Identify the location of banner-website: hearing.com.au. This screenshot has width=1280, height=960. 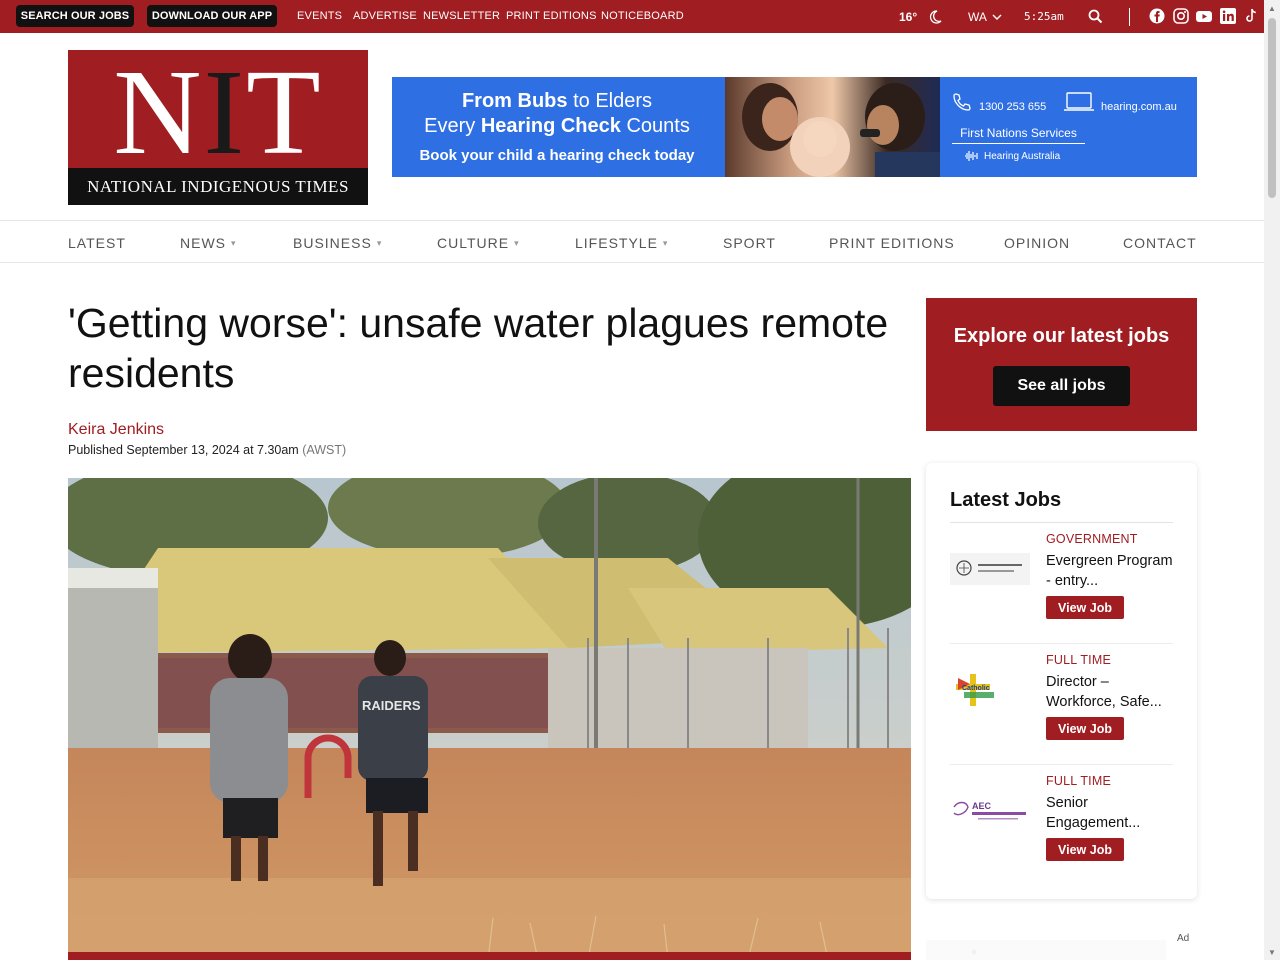
(1139, 107).